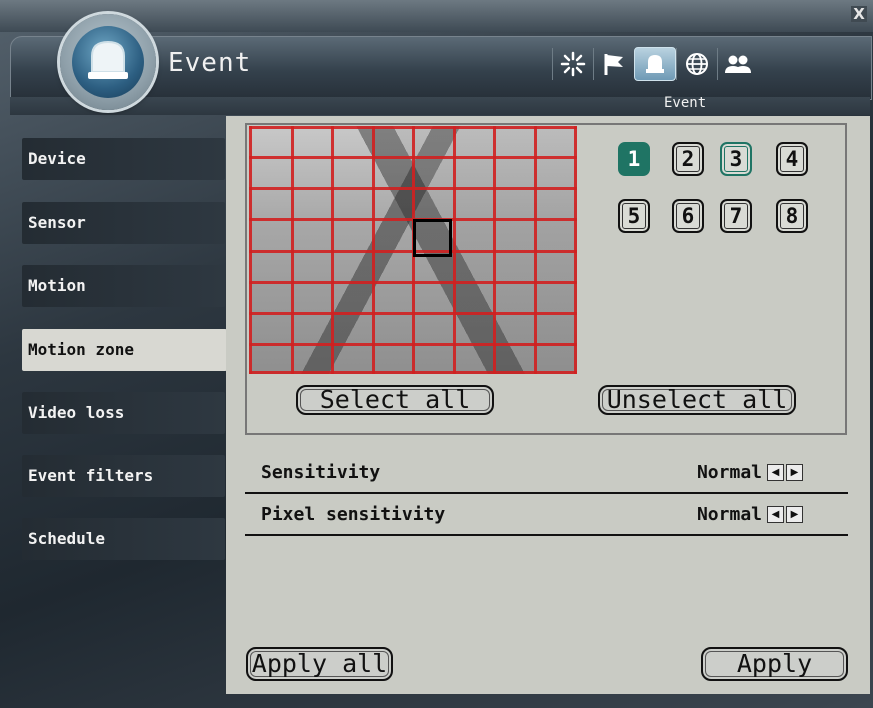  I want to click on zone-button-6: 6, so click(688, 216).